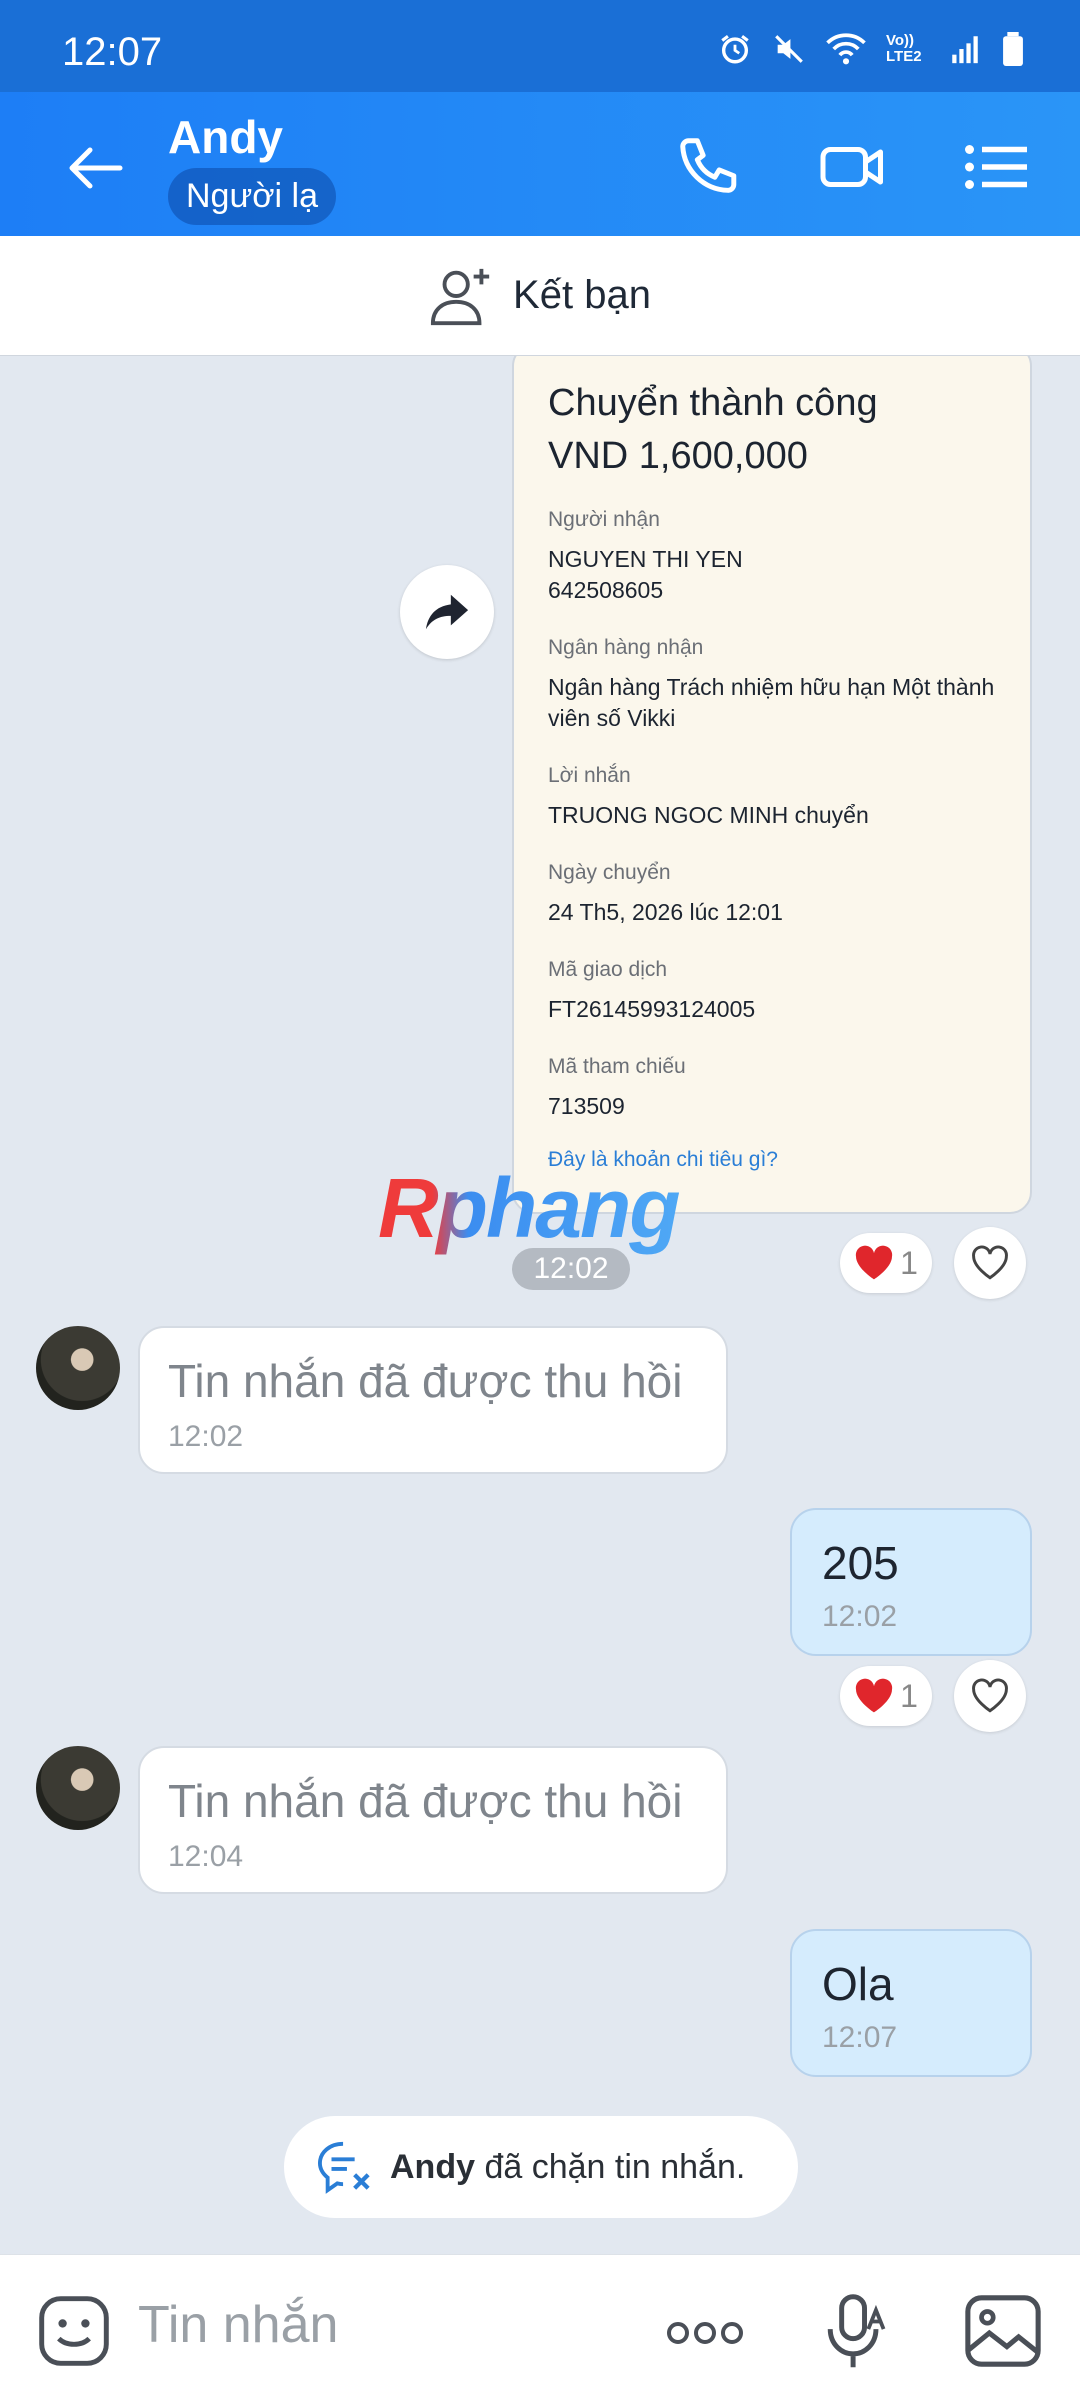 This screenshot has height=2400, width=1080. What do you see at coordinates (460, 296) in the screenshot?
I see `add-friend-icon` at bounding box center [460, 296].